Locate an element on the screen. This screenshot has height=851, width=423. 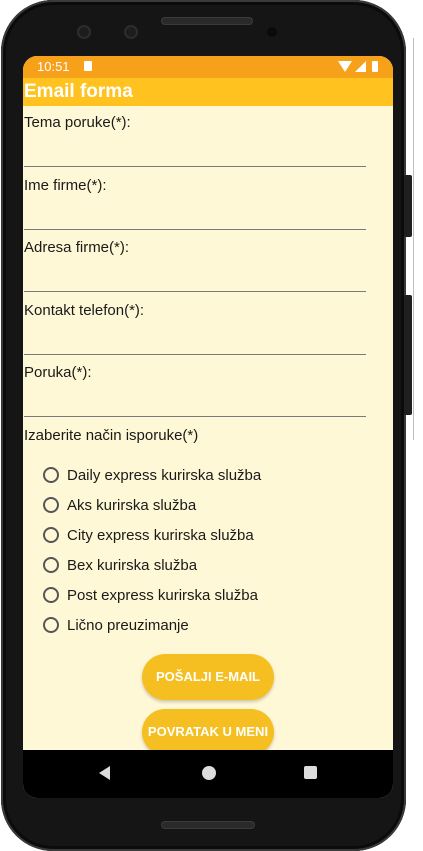
power-button is located at coordinates (408, 206).